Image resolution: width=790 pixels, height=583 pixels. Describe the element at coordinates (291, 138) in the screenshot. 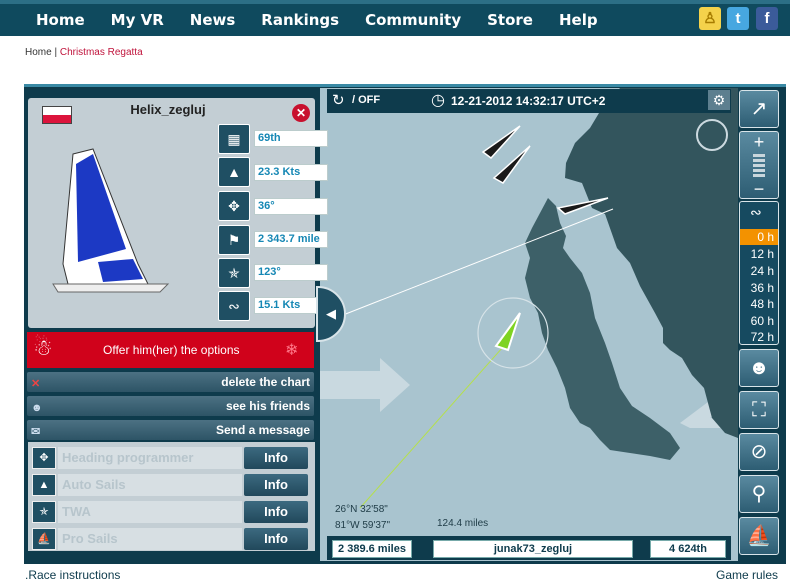

I see `stat-rank: 69th` at that location.